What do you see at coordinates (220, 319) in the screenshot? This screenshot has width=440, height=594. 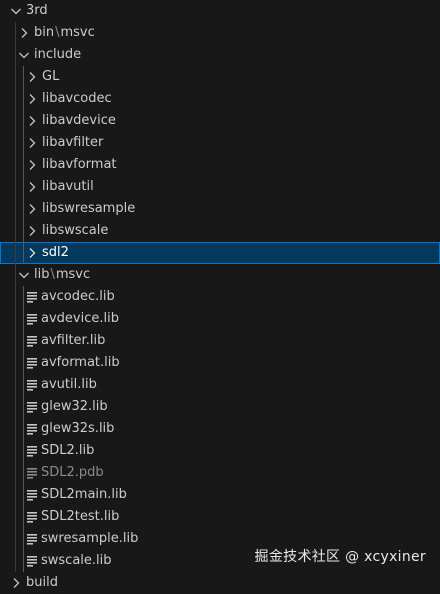 I see `tree-file-avdevice-lib: avdevice.lib` at bounding box center [220, 319].